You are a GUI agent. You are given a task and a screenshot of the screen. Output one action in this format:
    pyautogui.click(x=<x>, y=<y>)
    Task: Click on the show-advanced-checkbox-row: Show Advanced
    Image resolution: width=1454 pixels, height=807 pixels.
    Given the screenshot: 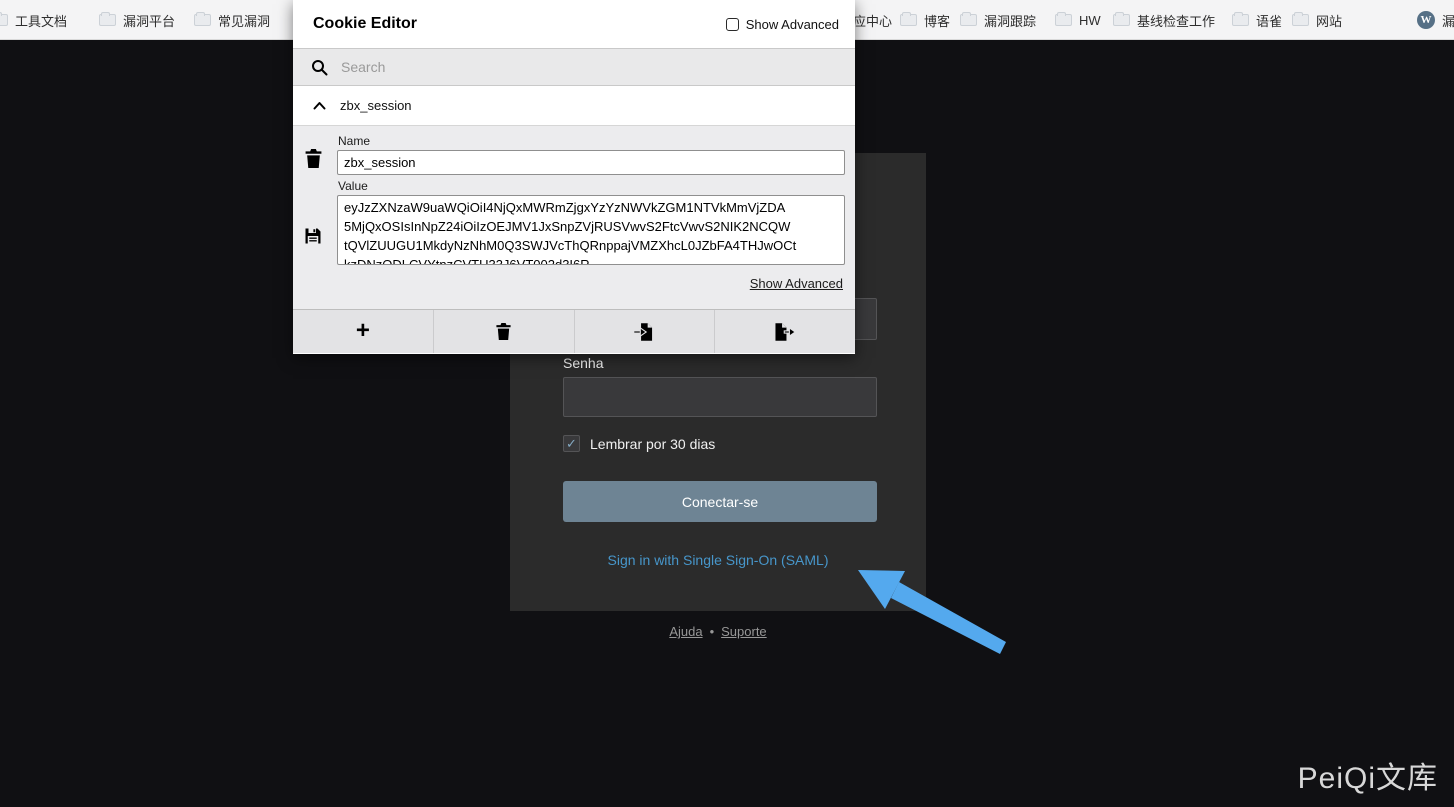 What is the action you would take?
    pyautogui.click(x=782, y=24)
    